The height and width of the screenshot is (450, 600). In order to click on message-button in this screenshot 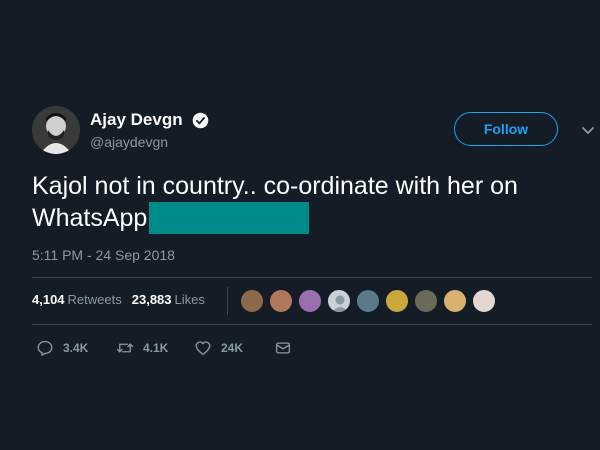, I will do `click(283, 348)`.